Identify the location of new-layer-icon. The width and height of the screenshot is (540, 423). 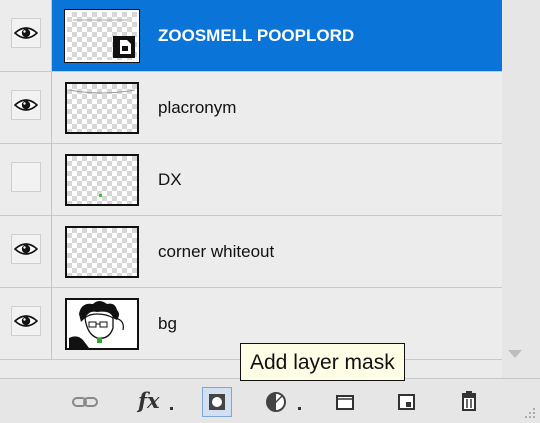
(406, 402).